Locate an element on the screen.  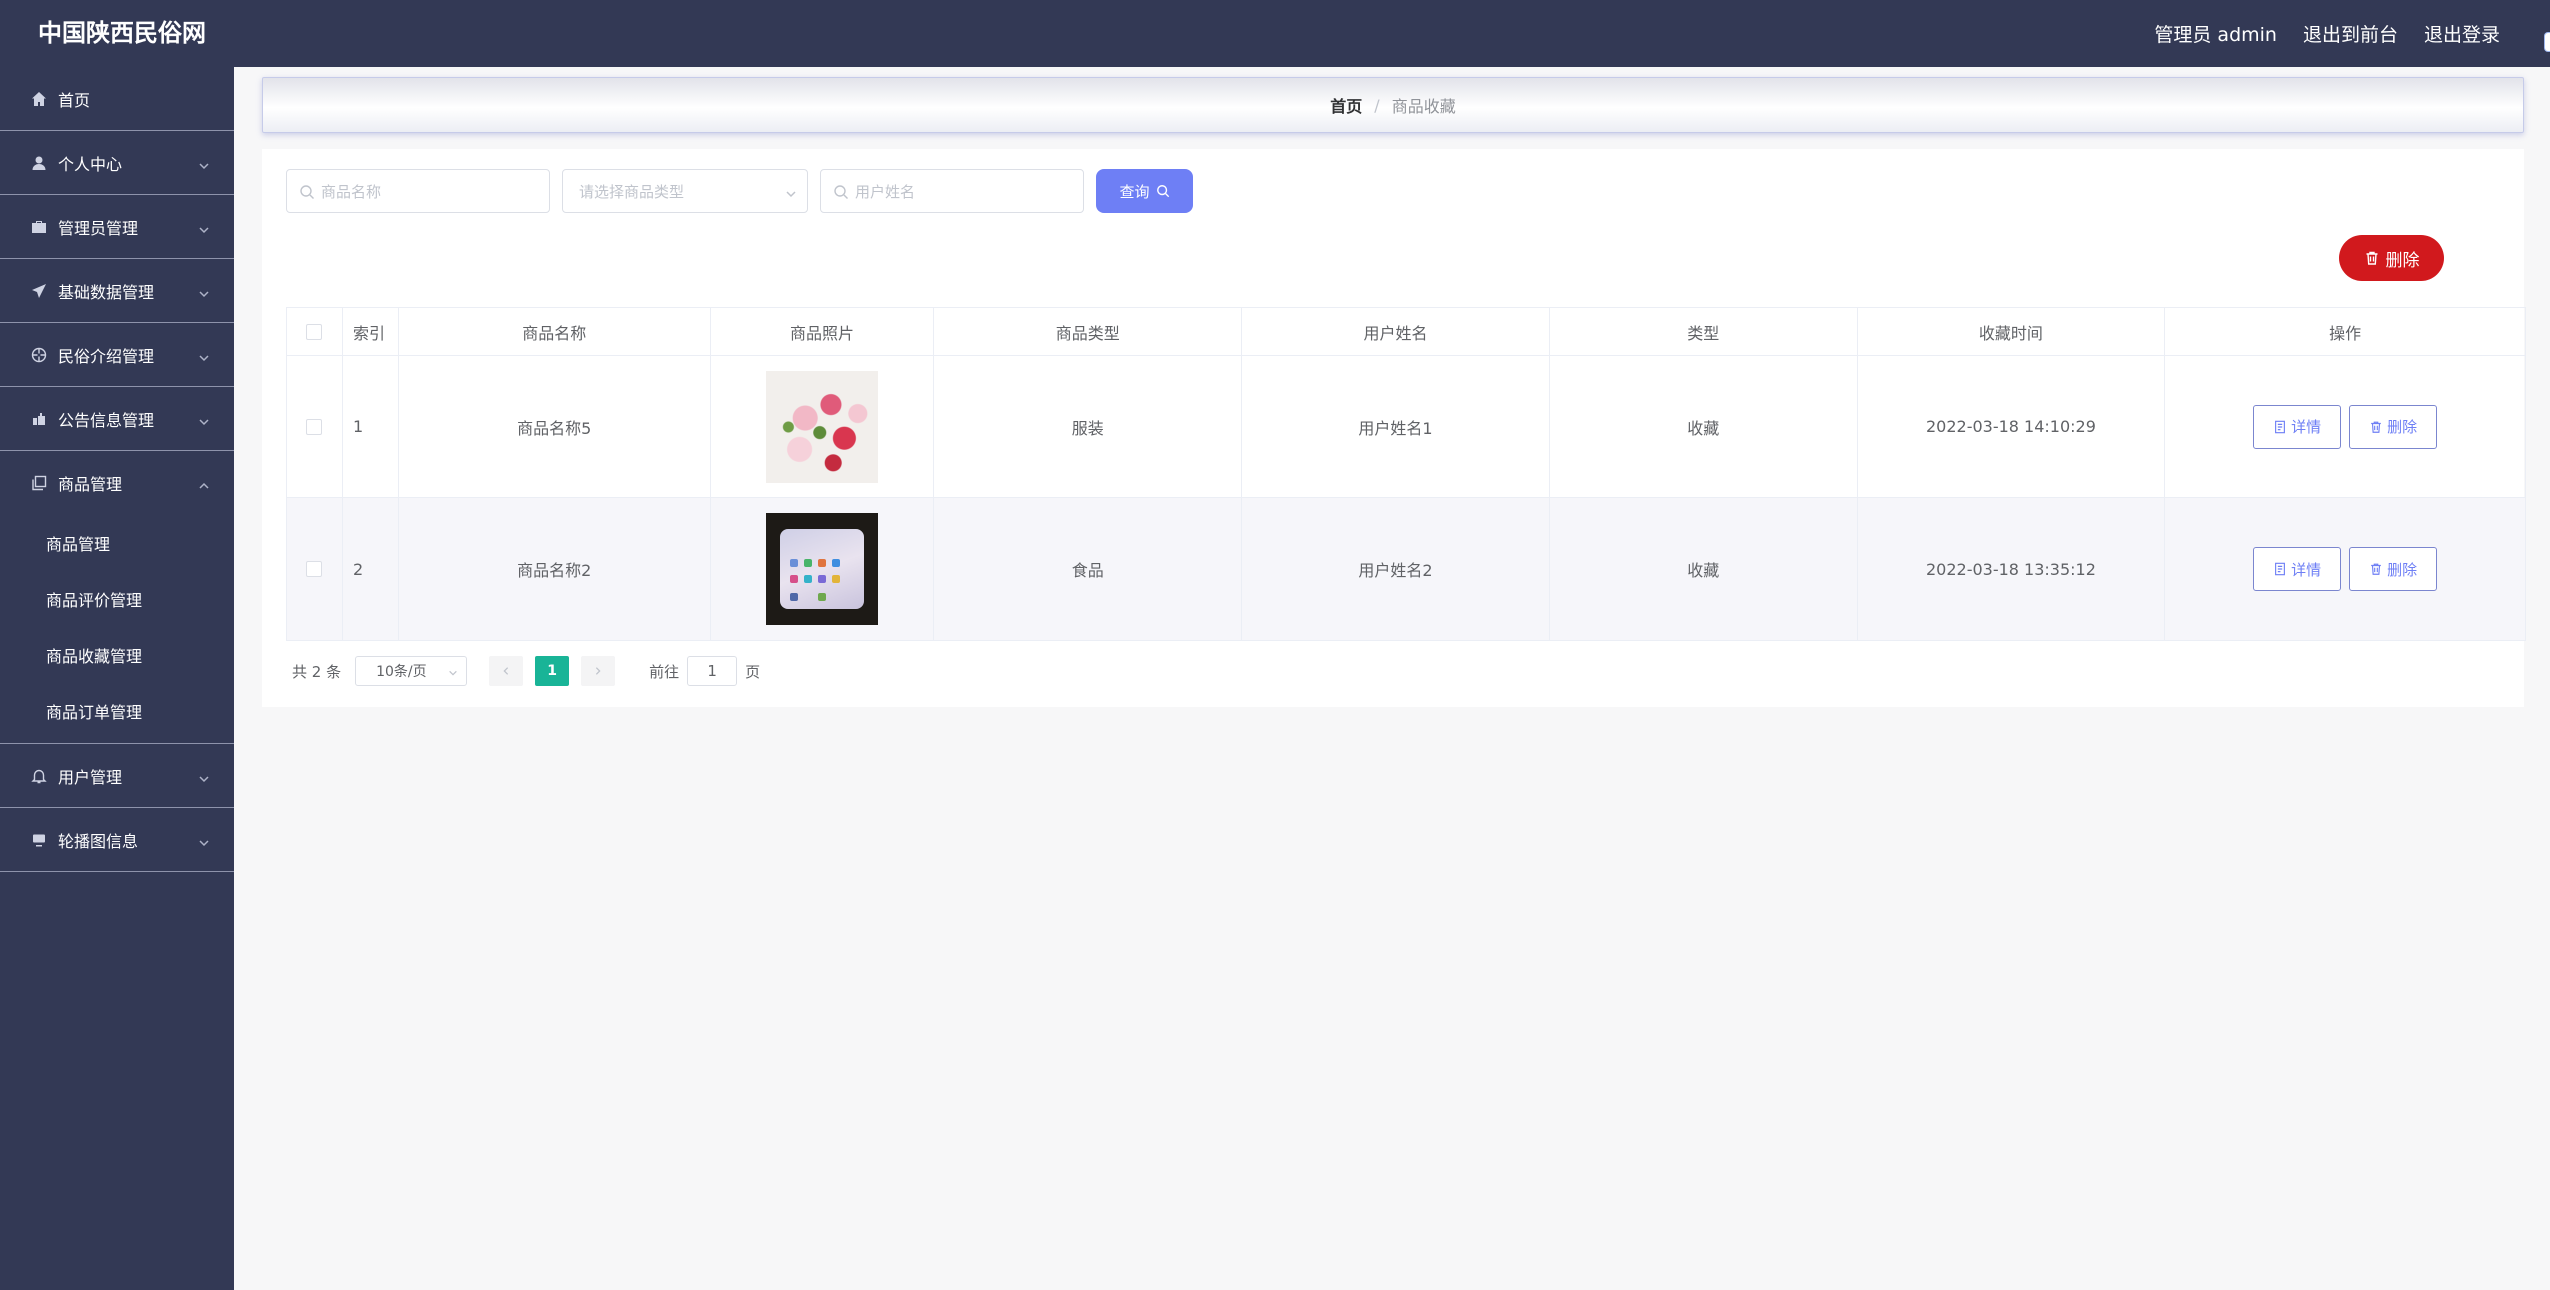
row-user-name: 用户姓名1 is located at coordinates (1396, 426).